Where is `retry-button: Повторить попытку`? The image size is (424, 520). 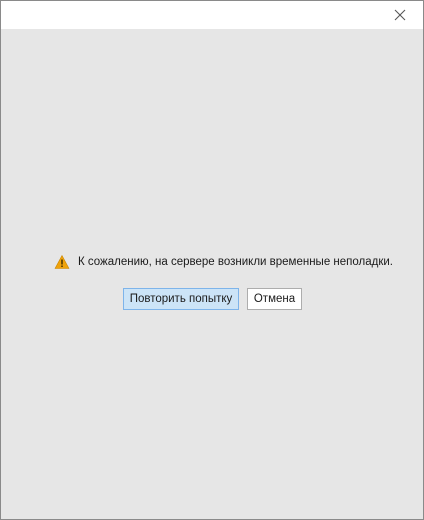 retry-button: Повторить попытку is located at coordinates (181, 299).